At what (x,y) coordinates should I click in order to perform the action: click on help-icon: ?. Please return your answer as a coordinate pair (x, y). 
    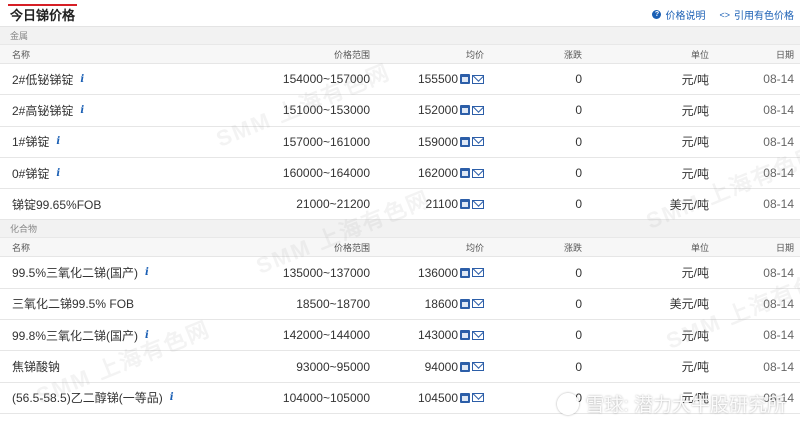
    Looking at the image, I should click on (657, 14).